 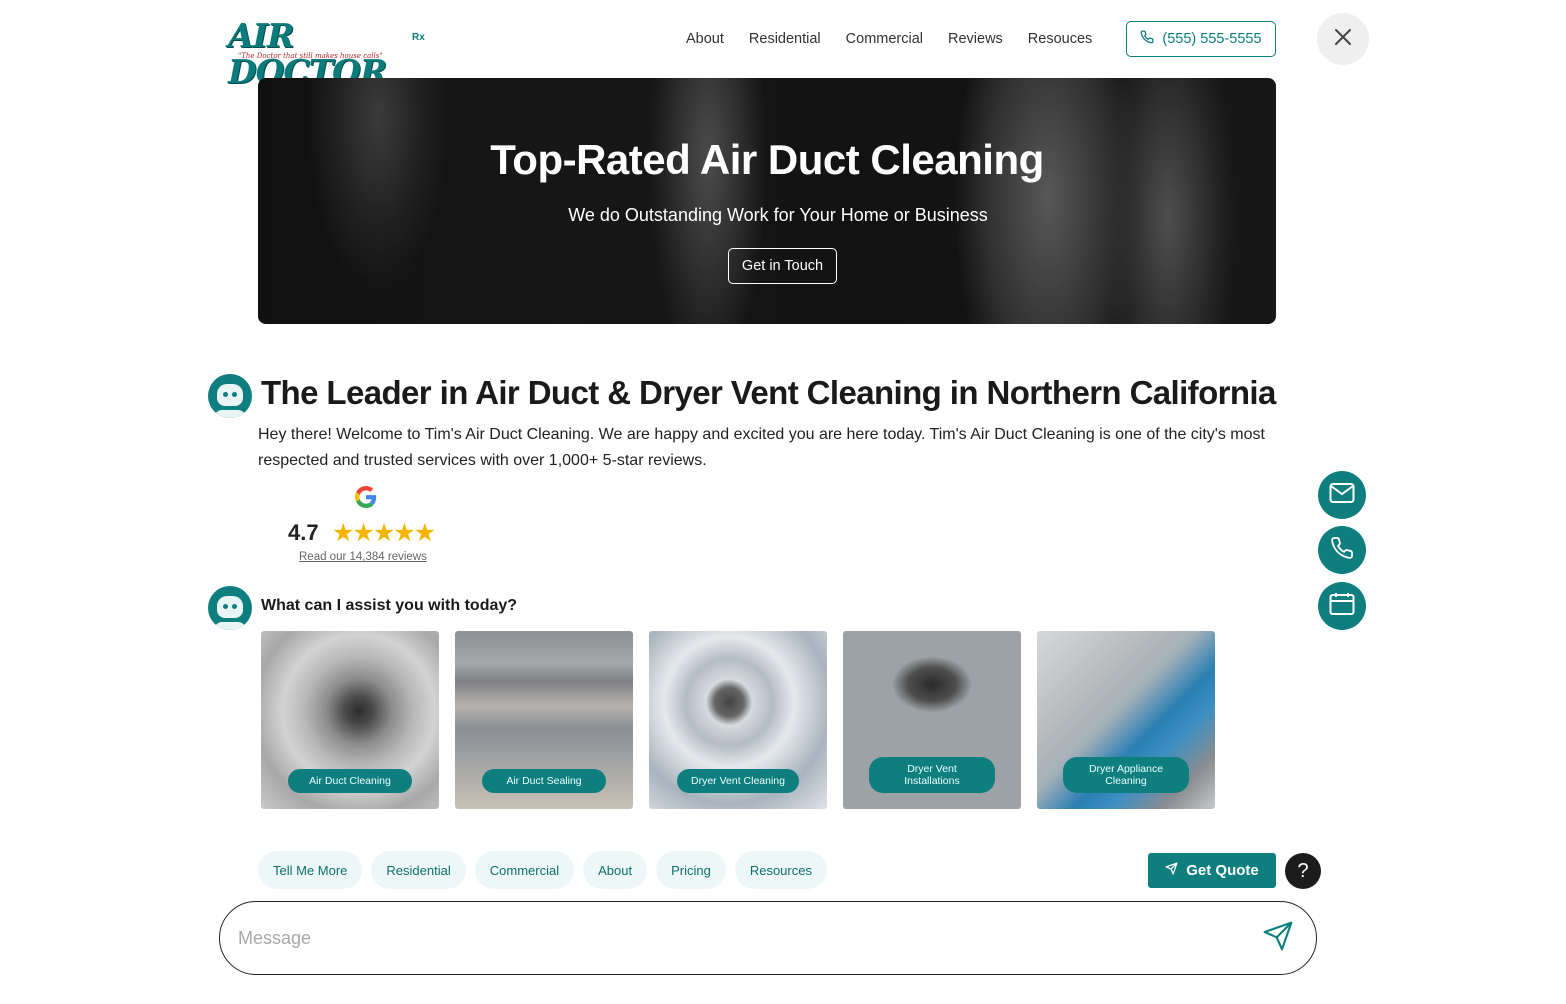 What do you see at coordinates (1303, 871) in the screenshot?
I see `help-button: ?` at bounding box center [1303, 871].